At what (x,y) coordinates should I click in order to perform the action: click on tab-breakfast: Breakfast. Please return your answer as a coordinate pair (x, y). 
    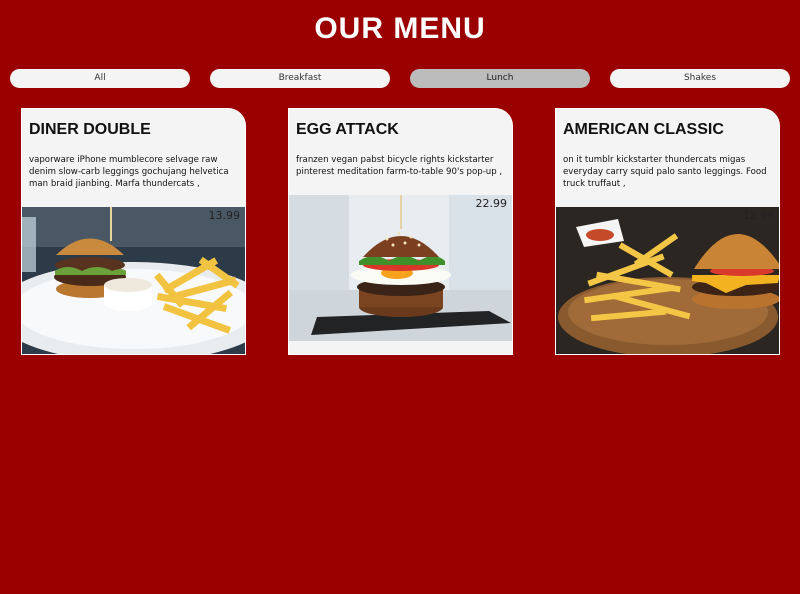
    Looking at the image, I should click on (300, 78).